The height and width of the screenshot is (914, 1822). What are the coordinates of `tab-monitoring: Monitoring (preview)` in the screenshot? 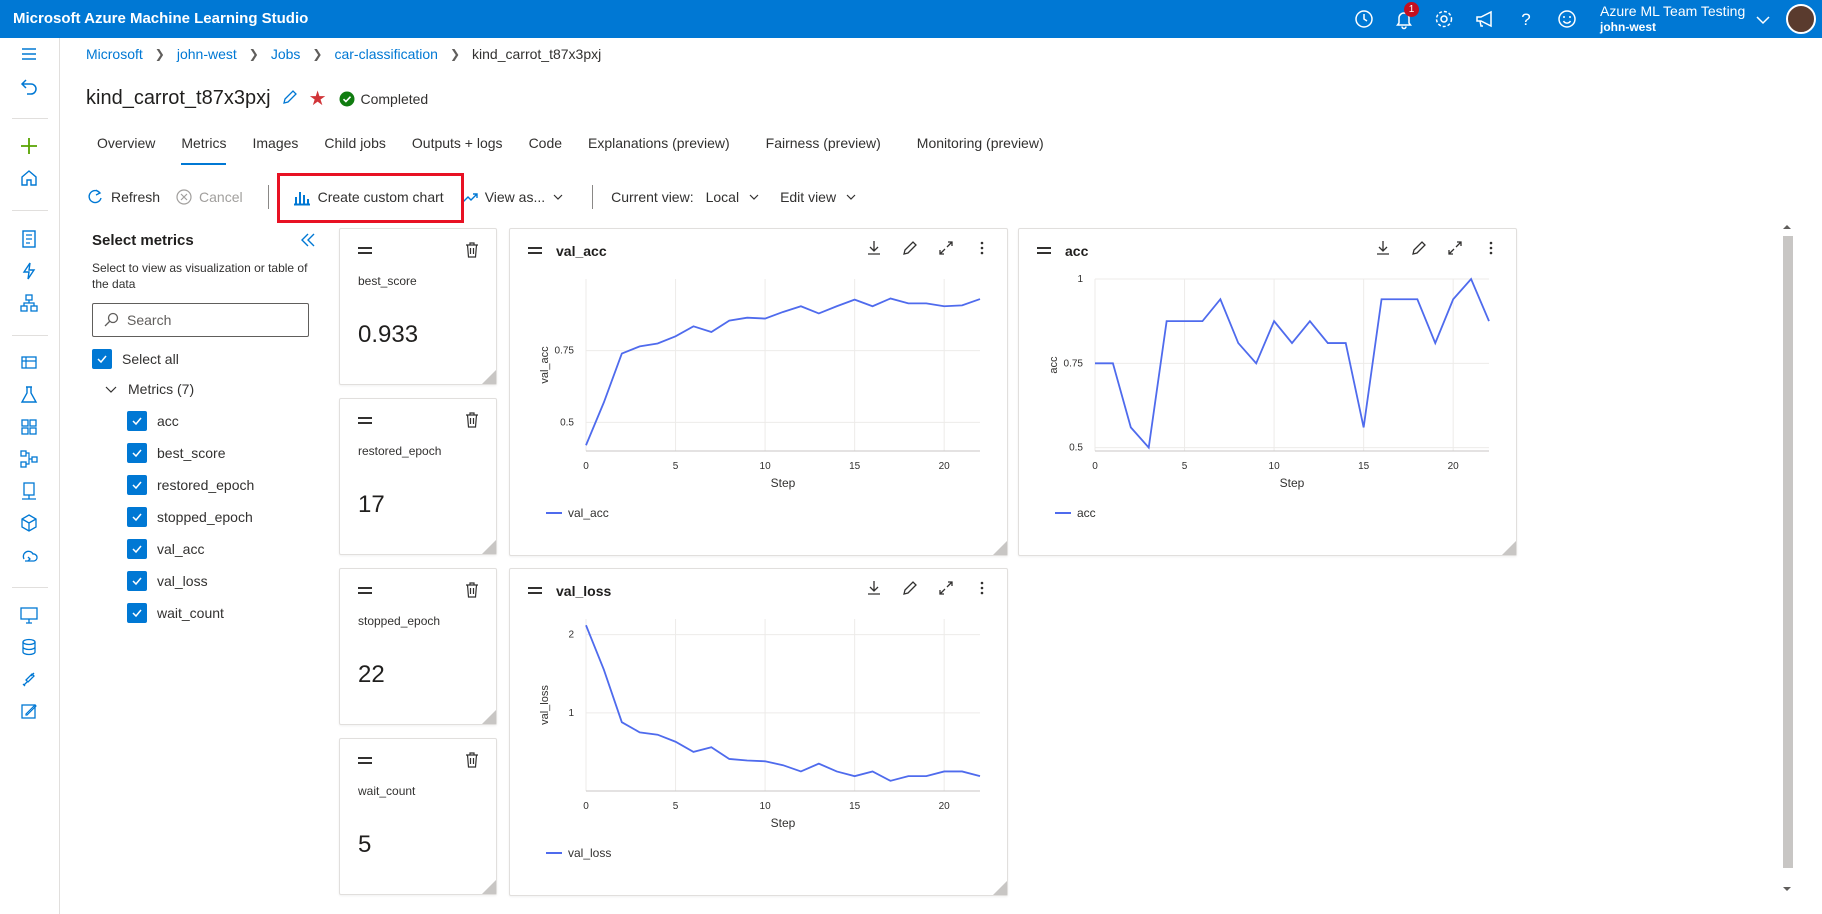 It's located at (980, 149).